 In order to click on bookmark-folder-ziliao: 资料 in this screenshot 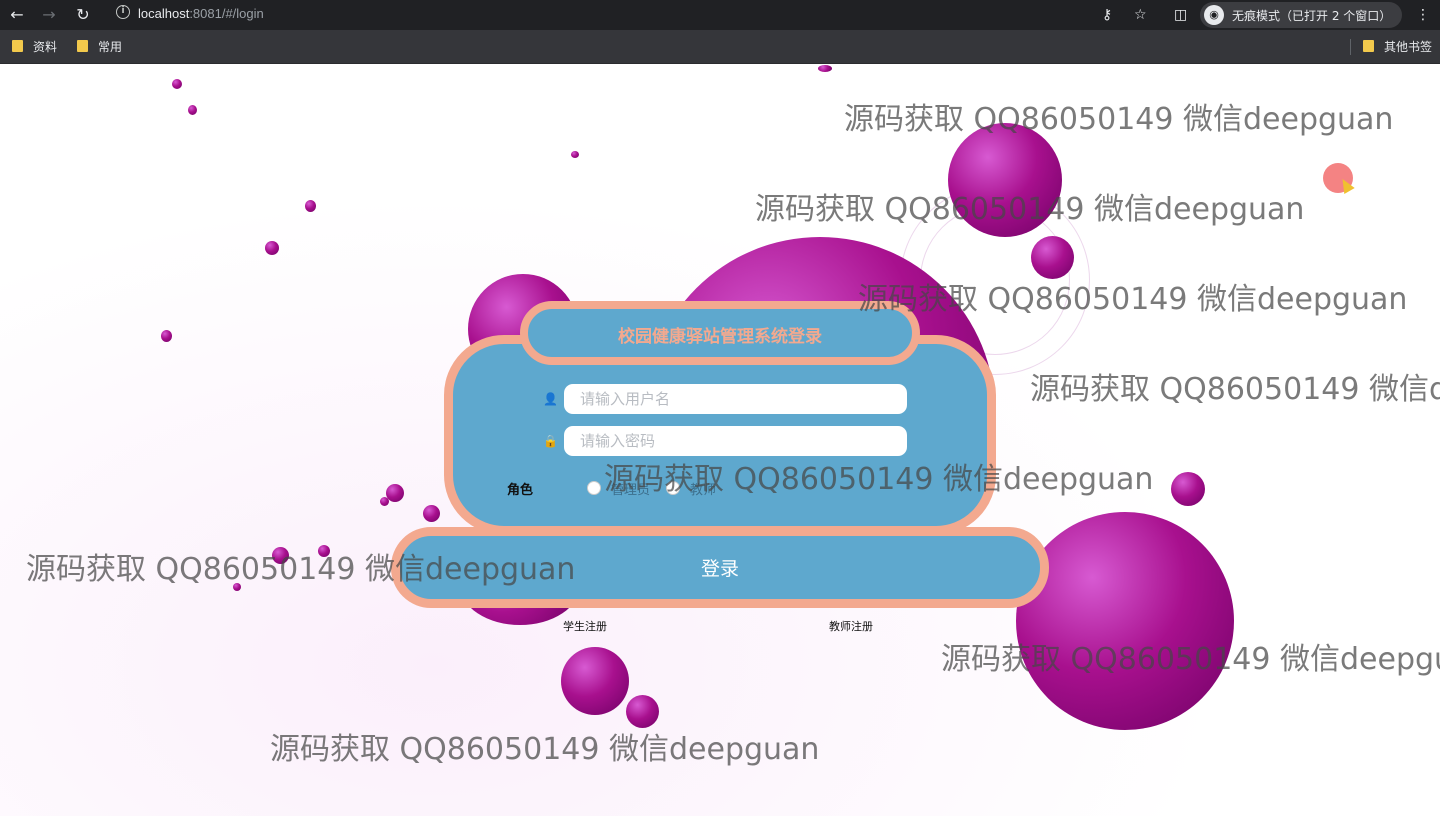, I will do `click(34, 47)`.